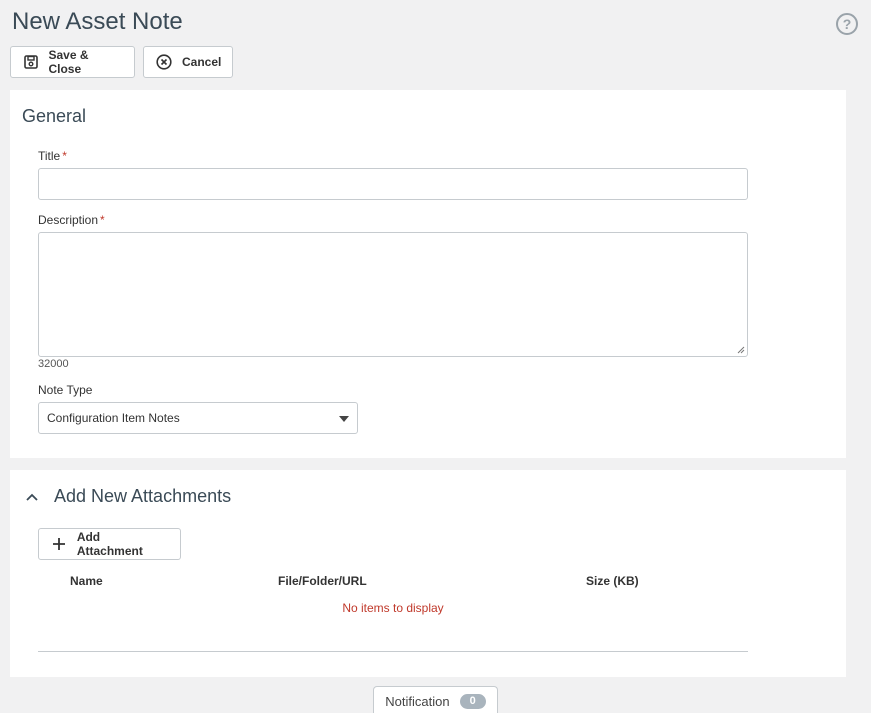 The image size is (871, 713). Describe the element at coordinates (393, 608) in the screenshot. I see `empty-grid-message: No items to display` at that location.